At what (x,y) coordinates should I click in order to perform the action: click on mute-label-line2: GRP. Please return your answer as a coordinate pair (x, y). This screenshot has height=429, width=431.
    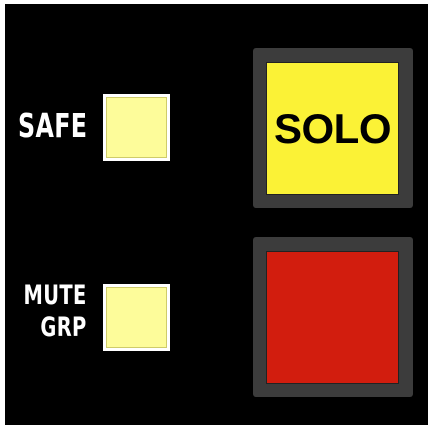
    Looking at the image, I should click on (63, 327).